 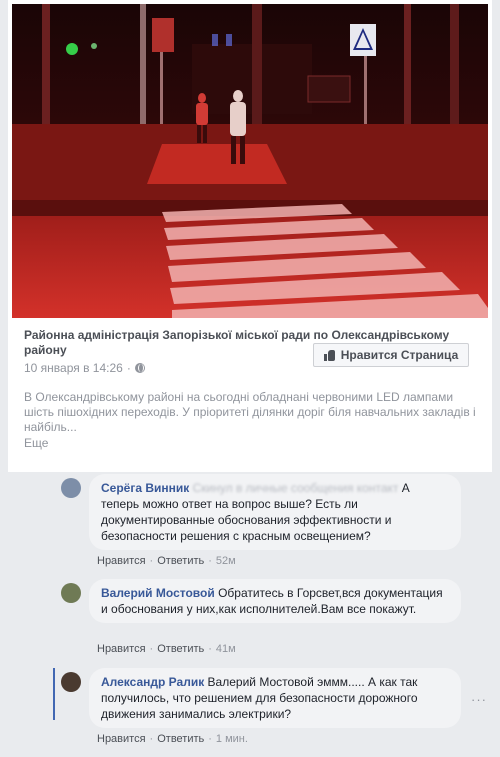 I want to click on comment-time: 1 мин., so click(x=232, y=739).